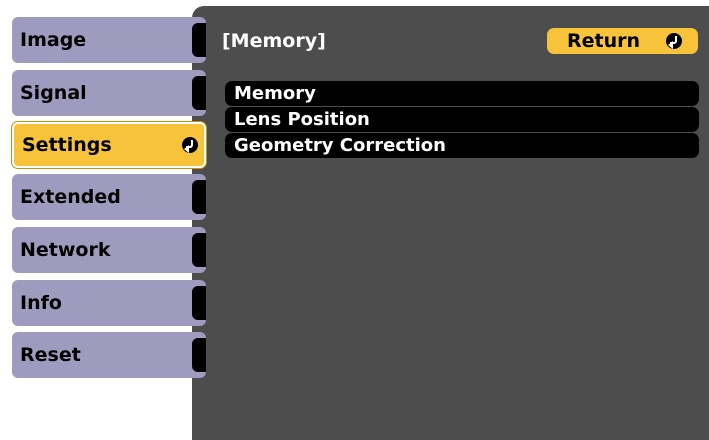 This screenshot has width=709, height=440. I want to click on return-button-label: Return, so click(604, 41).